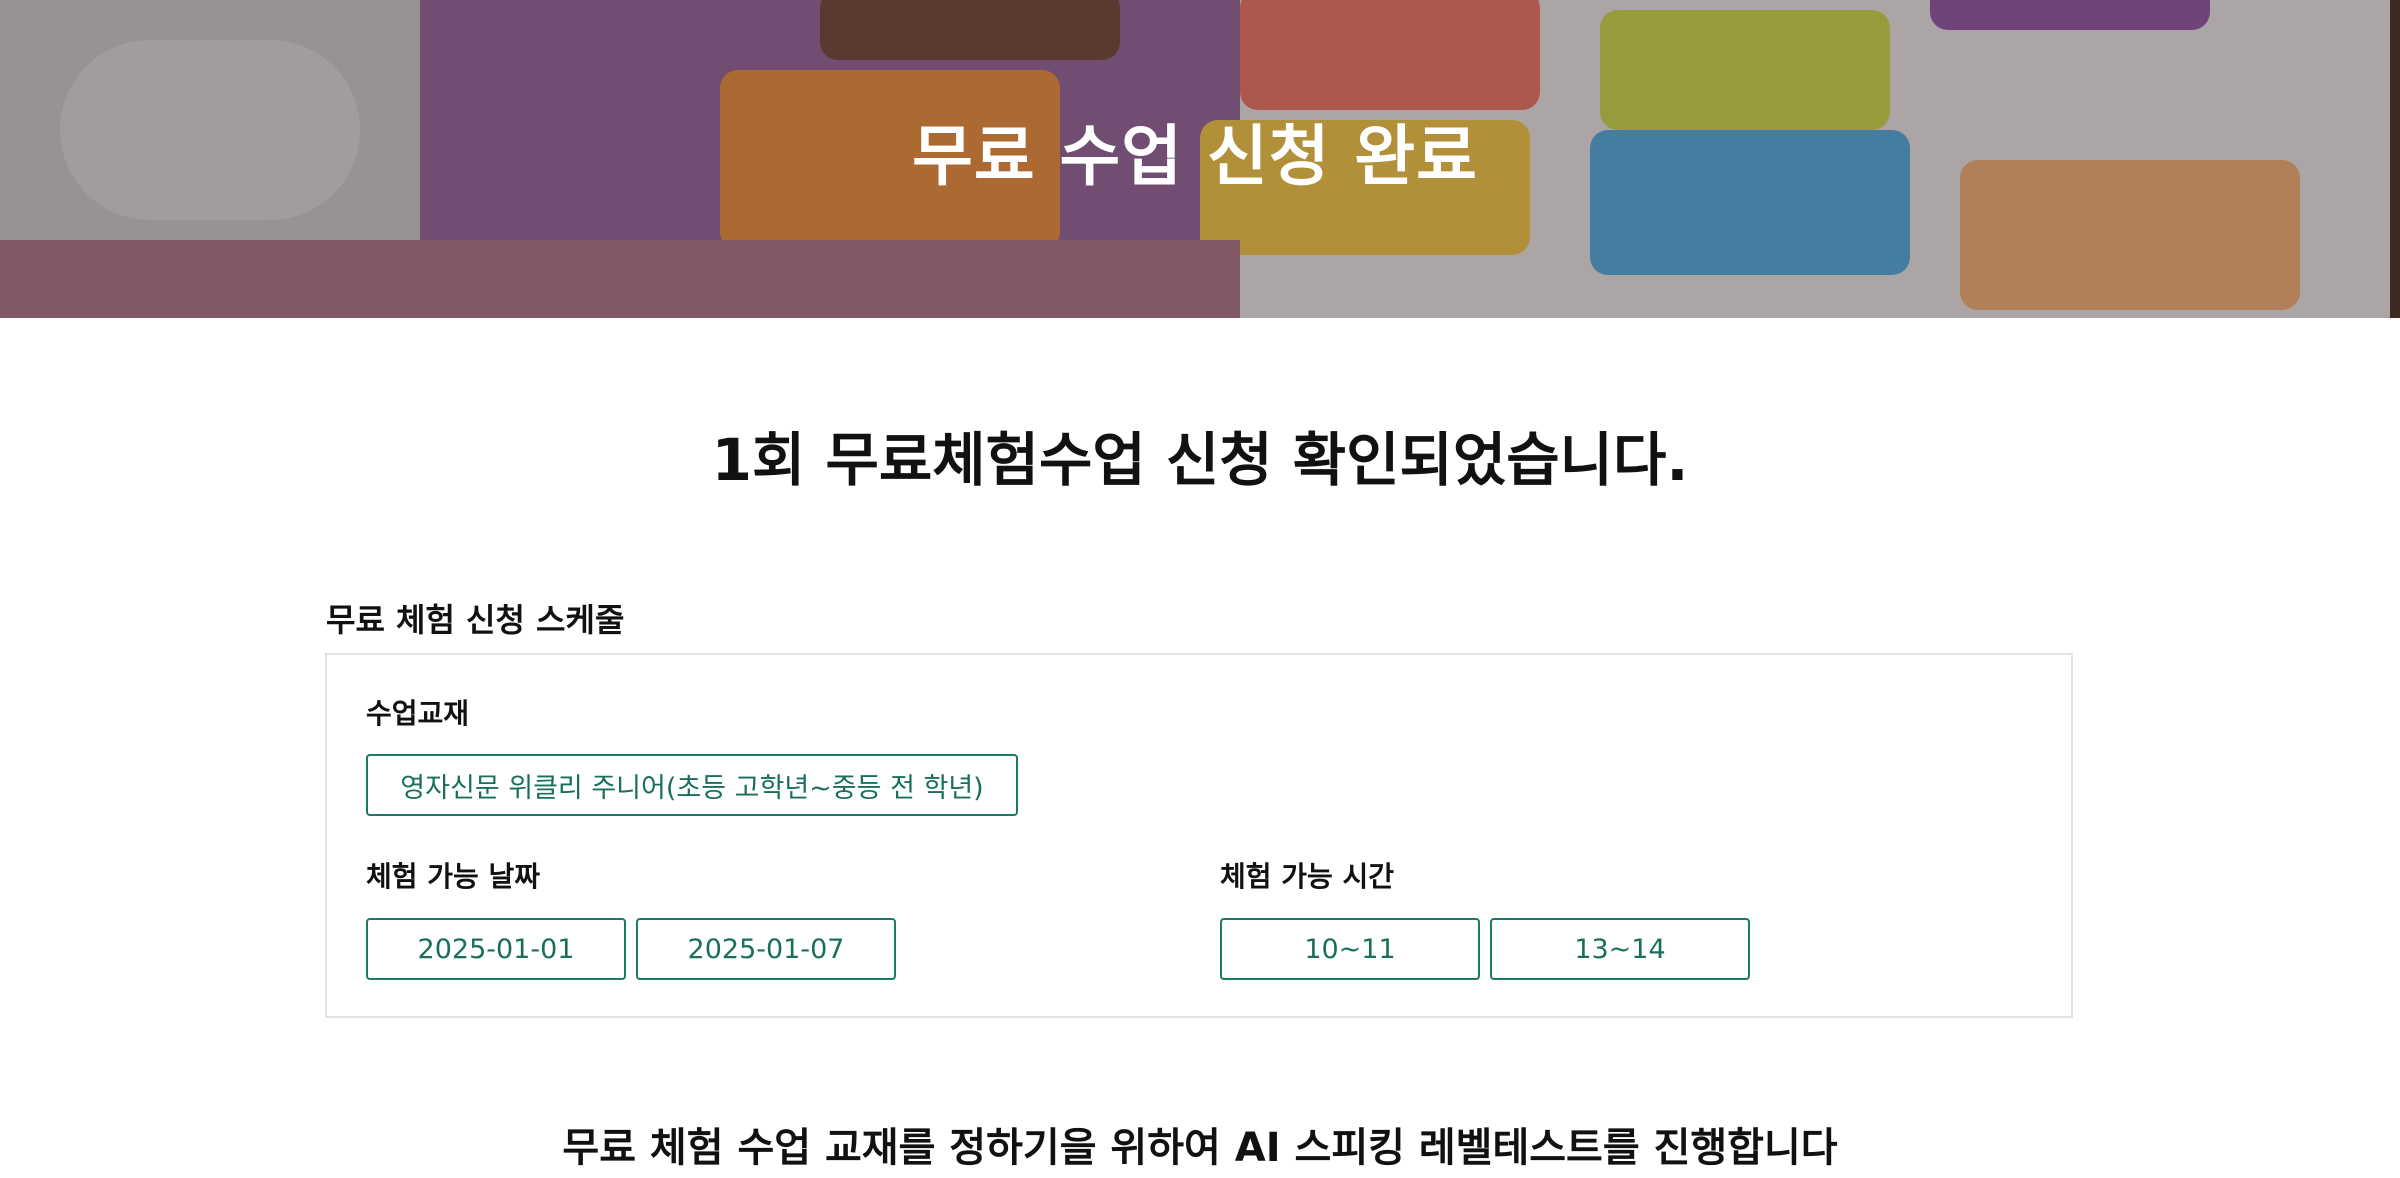 The image size is (2400, 1178). What do you see at coordinates (496, 949) in the screenshot?
I see `date-chip: 2025-01-01` at bounding box center [496, 949].